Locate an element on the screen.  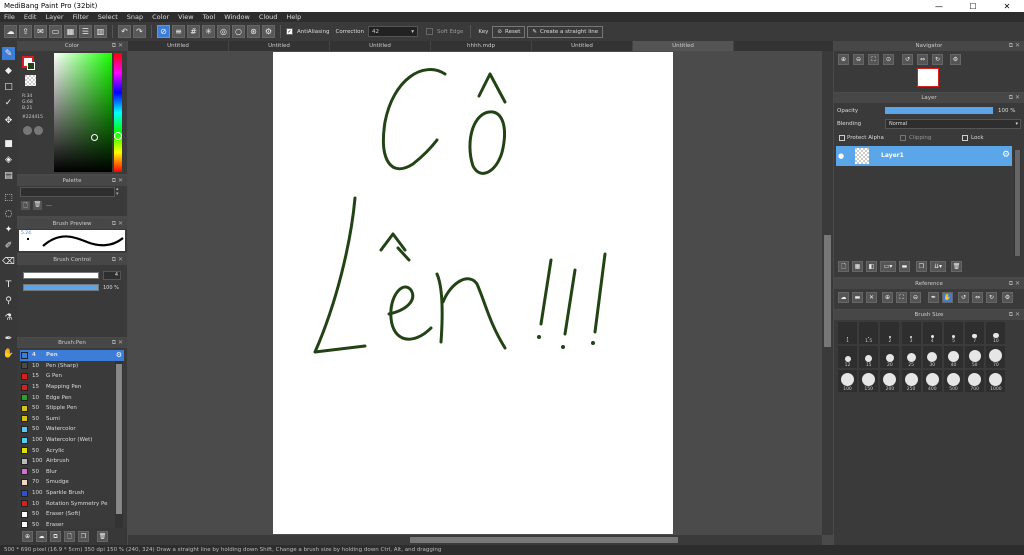
layer-new-folder-dropdown-icon: ▭▾ is located at coordinates (888, 266).